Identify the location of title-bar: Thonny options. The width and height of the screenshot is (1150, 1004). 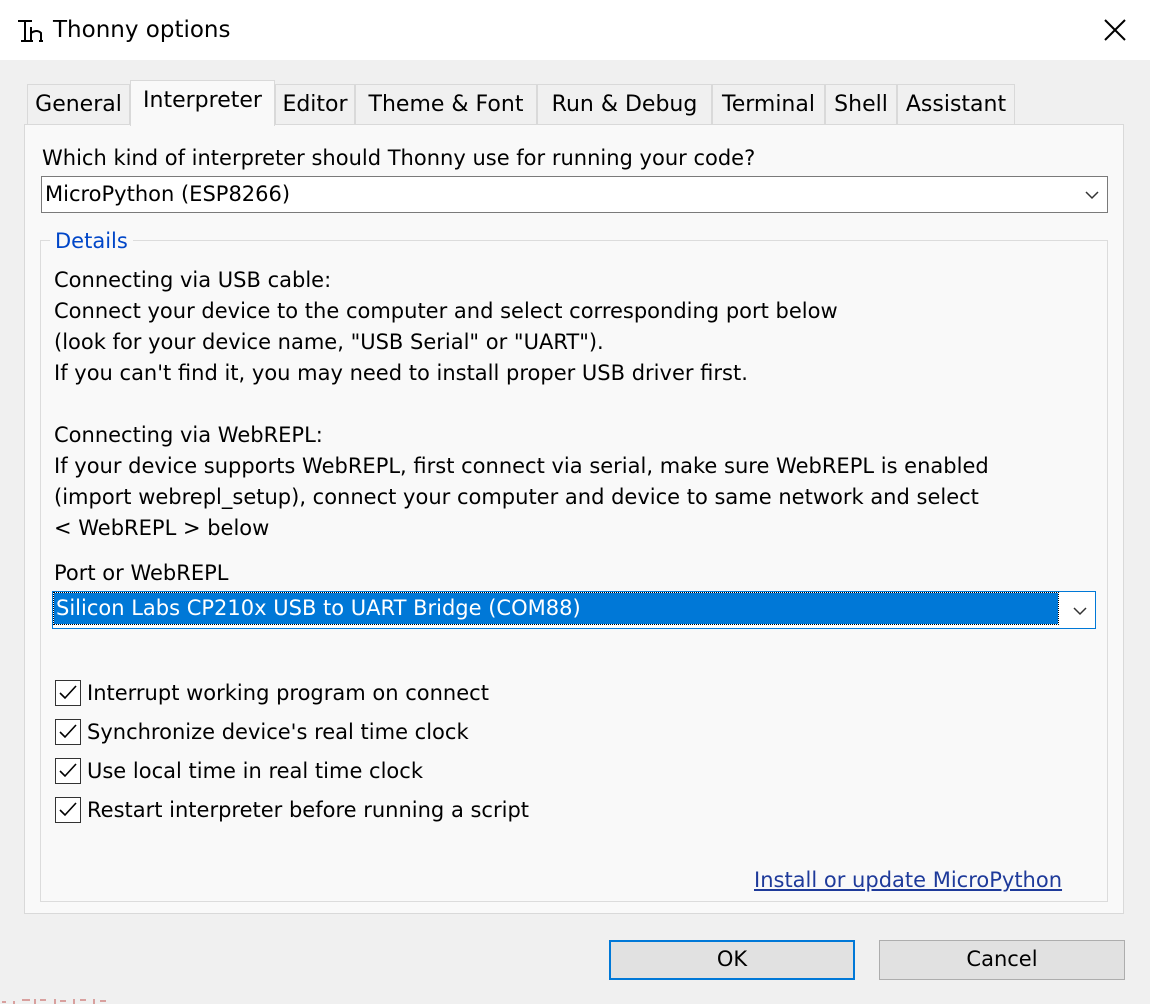
(575, 30).